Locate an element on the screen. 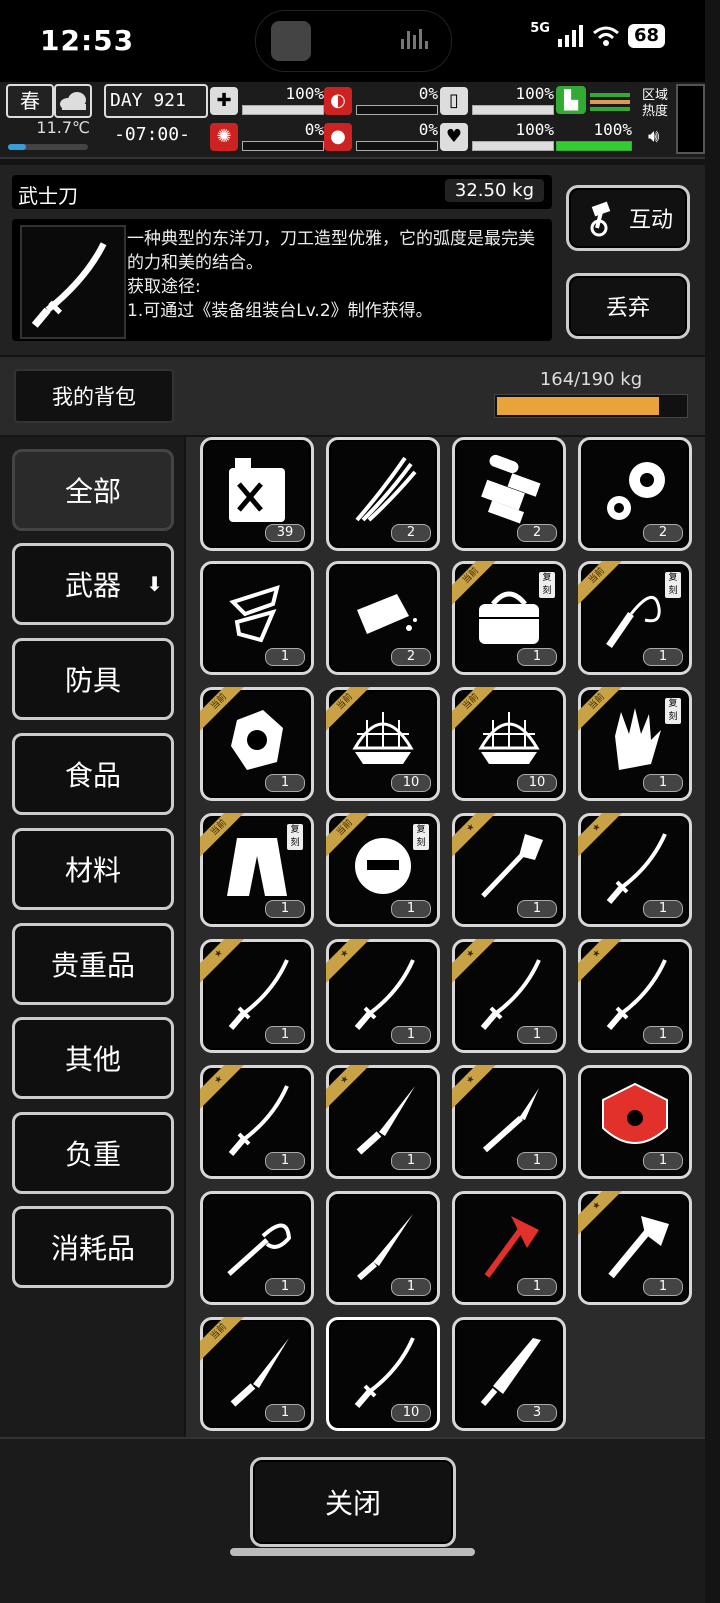 Image resolution: width=720 pixels, height=1603 pixels. status-time: 12:53 is located at coordinates (87, 40).